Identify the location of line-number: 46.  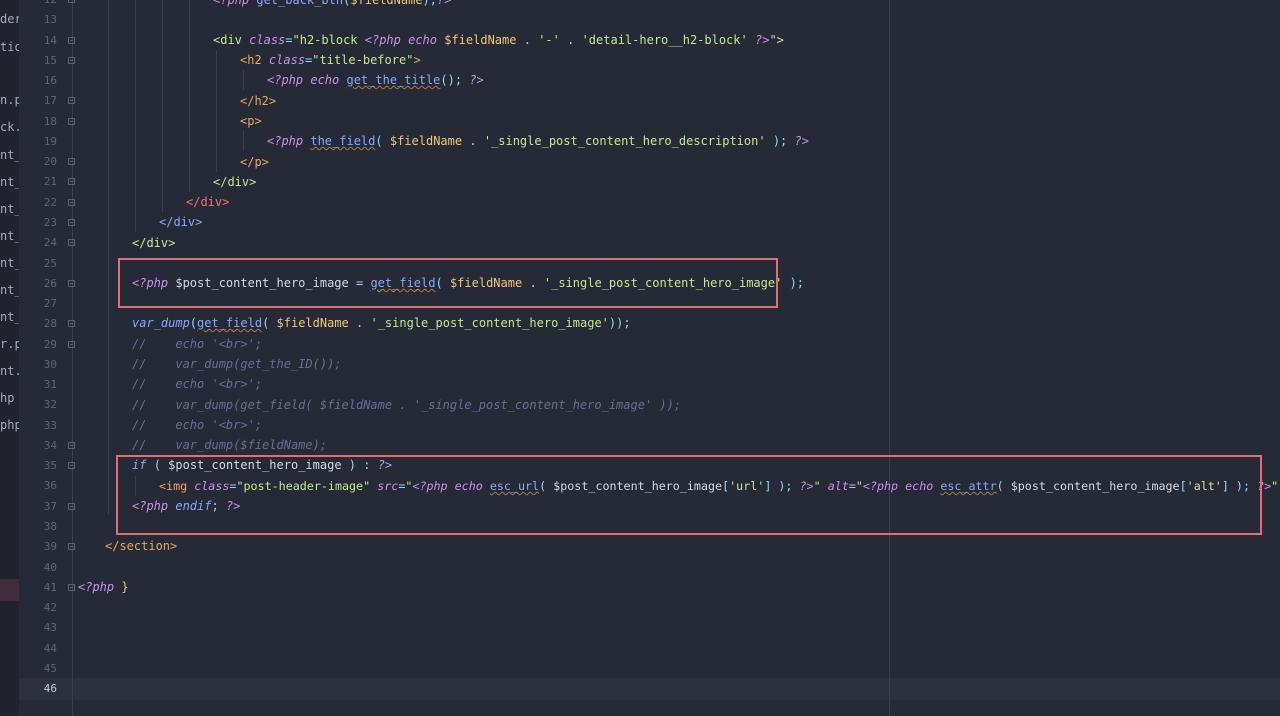
(50, 689).